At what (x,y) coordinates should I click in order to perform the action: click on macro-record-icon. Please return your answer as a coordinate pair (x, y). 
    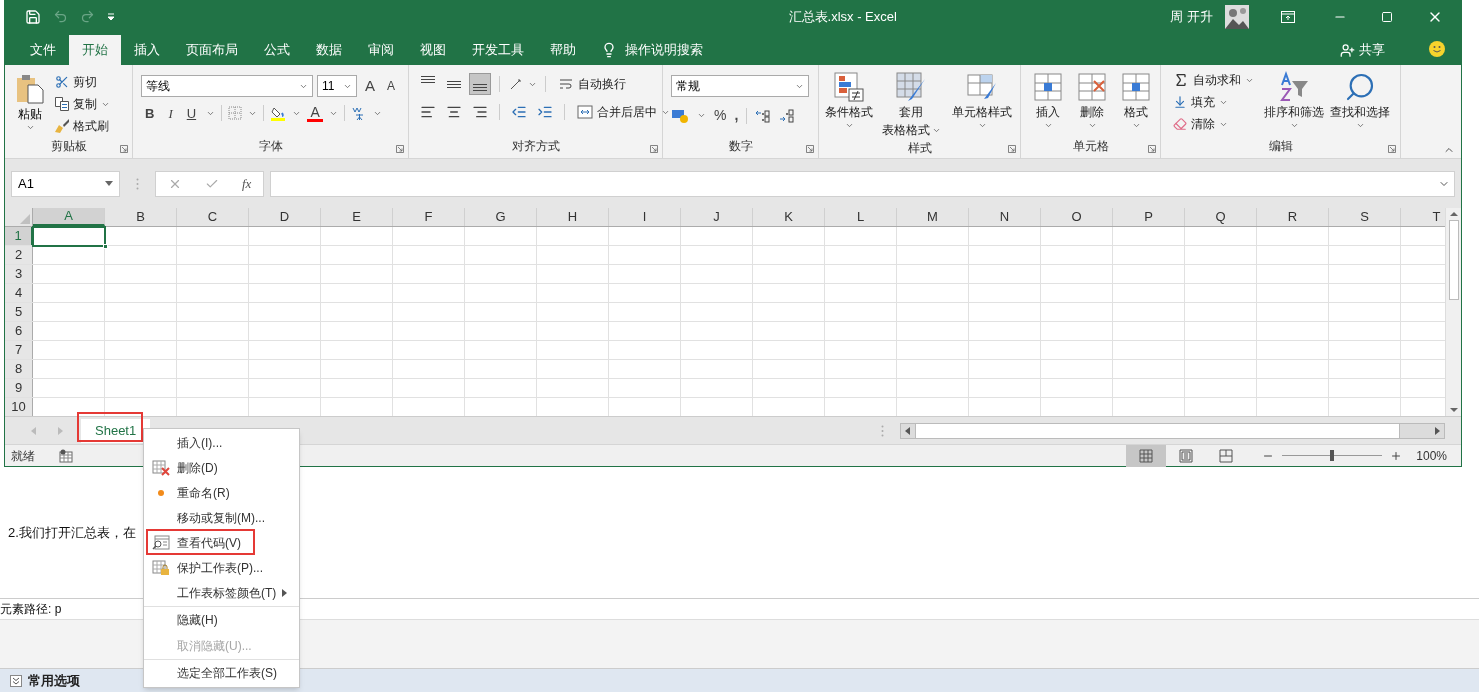
    Looking at the image, I should click on (66, 455).